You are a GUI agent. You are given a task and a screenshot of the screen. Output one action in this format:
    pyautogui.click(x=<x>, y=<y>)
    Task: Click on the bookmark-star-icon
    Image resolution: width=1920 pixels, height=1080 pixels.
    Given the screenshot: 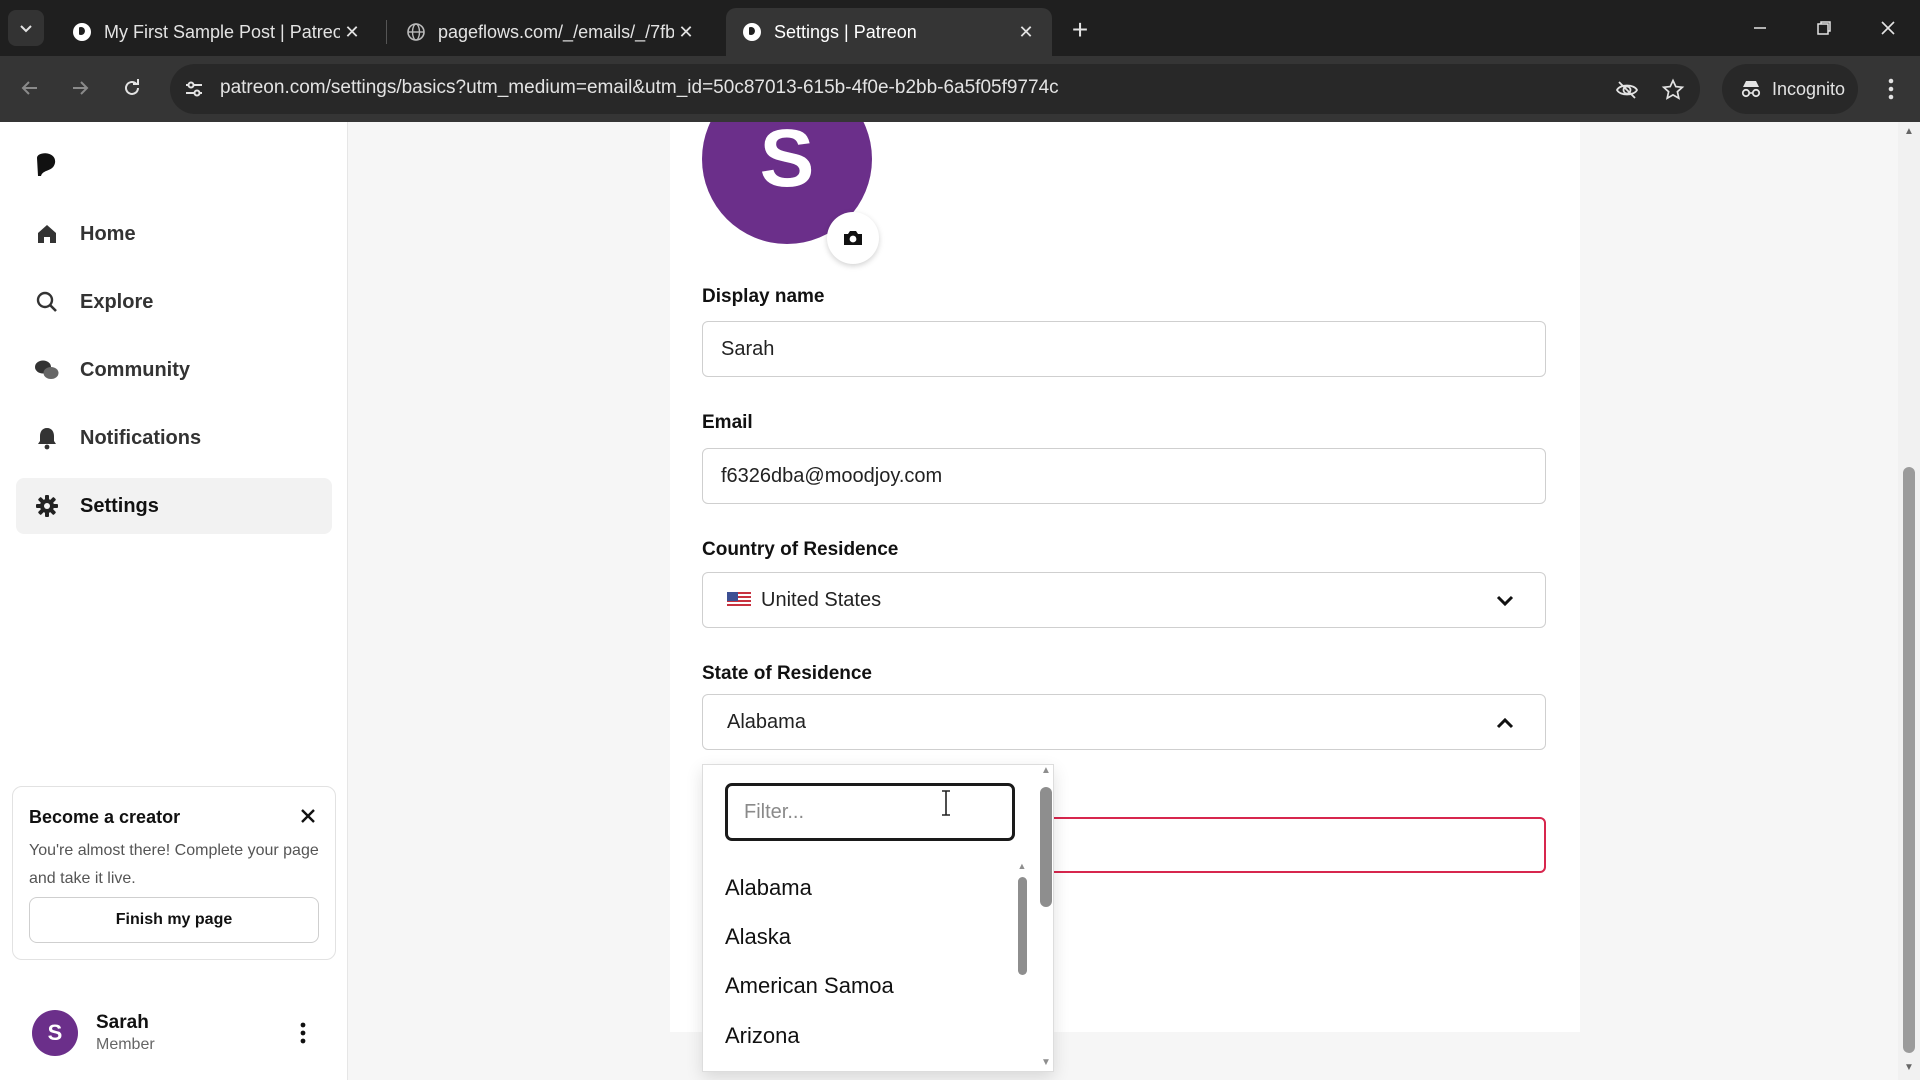 What is the action you would take?
    pyautogui.click(x=1673, y=90)
    